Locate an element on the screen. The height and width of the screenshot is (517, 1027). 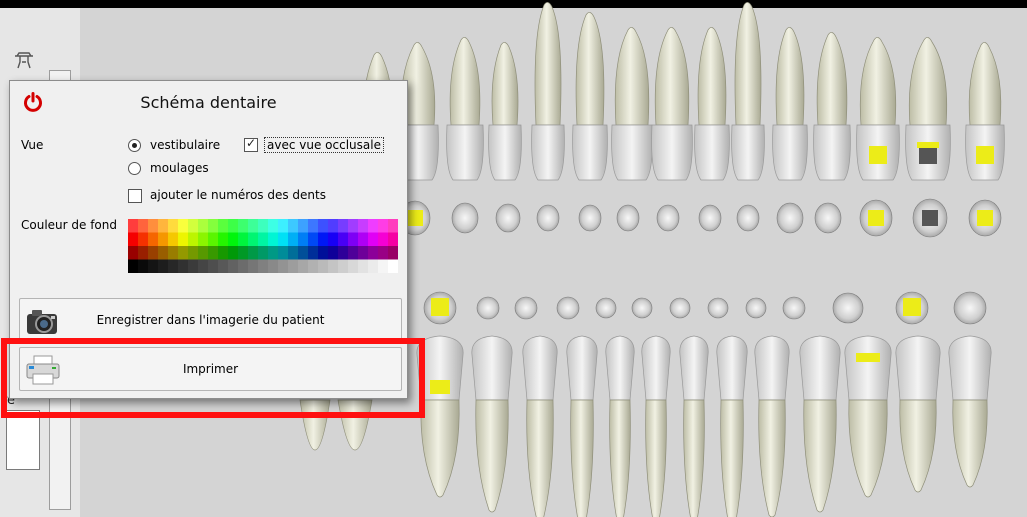
checkbox-vue-occlusale: ✓ is located at coordinates (251, 144).